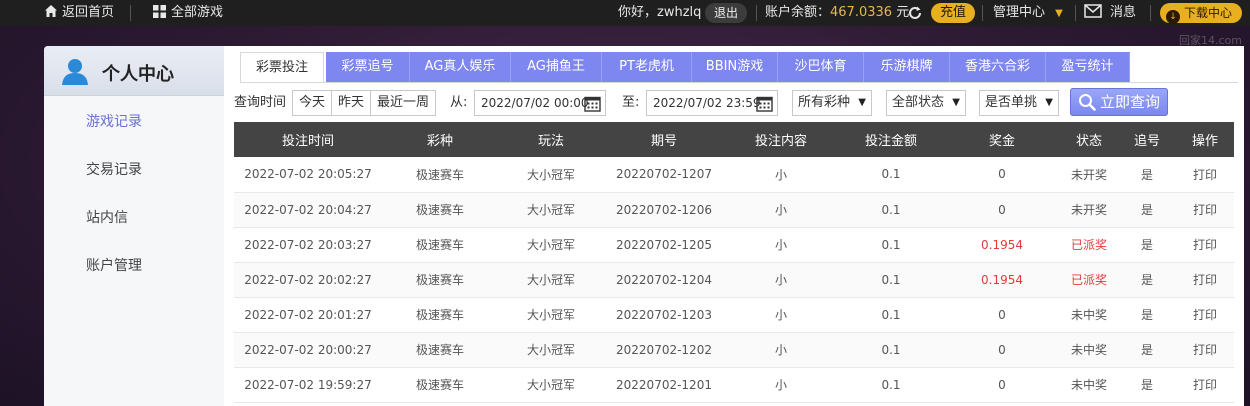 This screenshot has height=406, width=1250. What do you see at coordinates (1119, 102) in the screenshot?
I see `query-button: 立即查询` at bounding box center [1119, 102].